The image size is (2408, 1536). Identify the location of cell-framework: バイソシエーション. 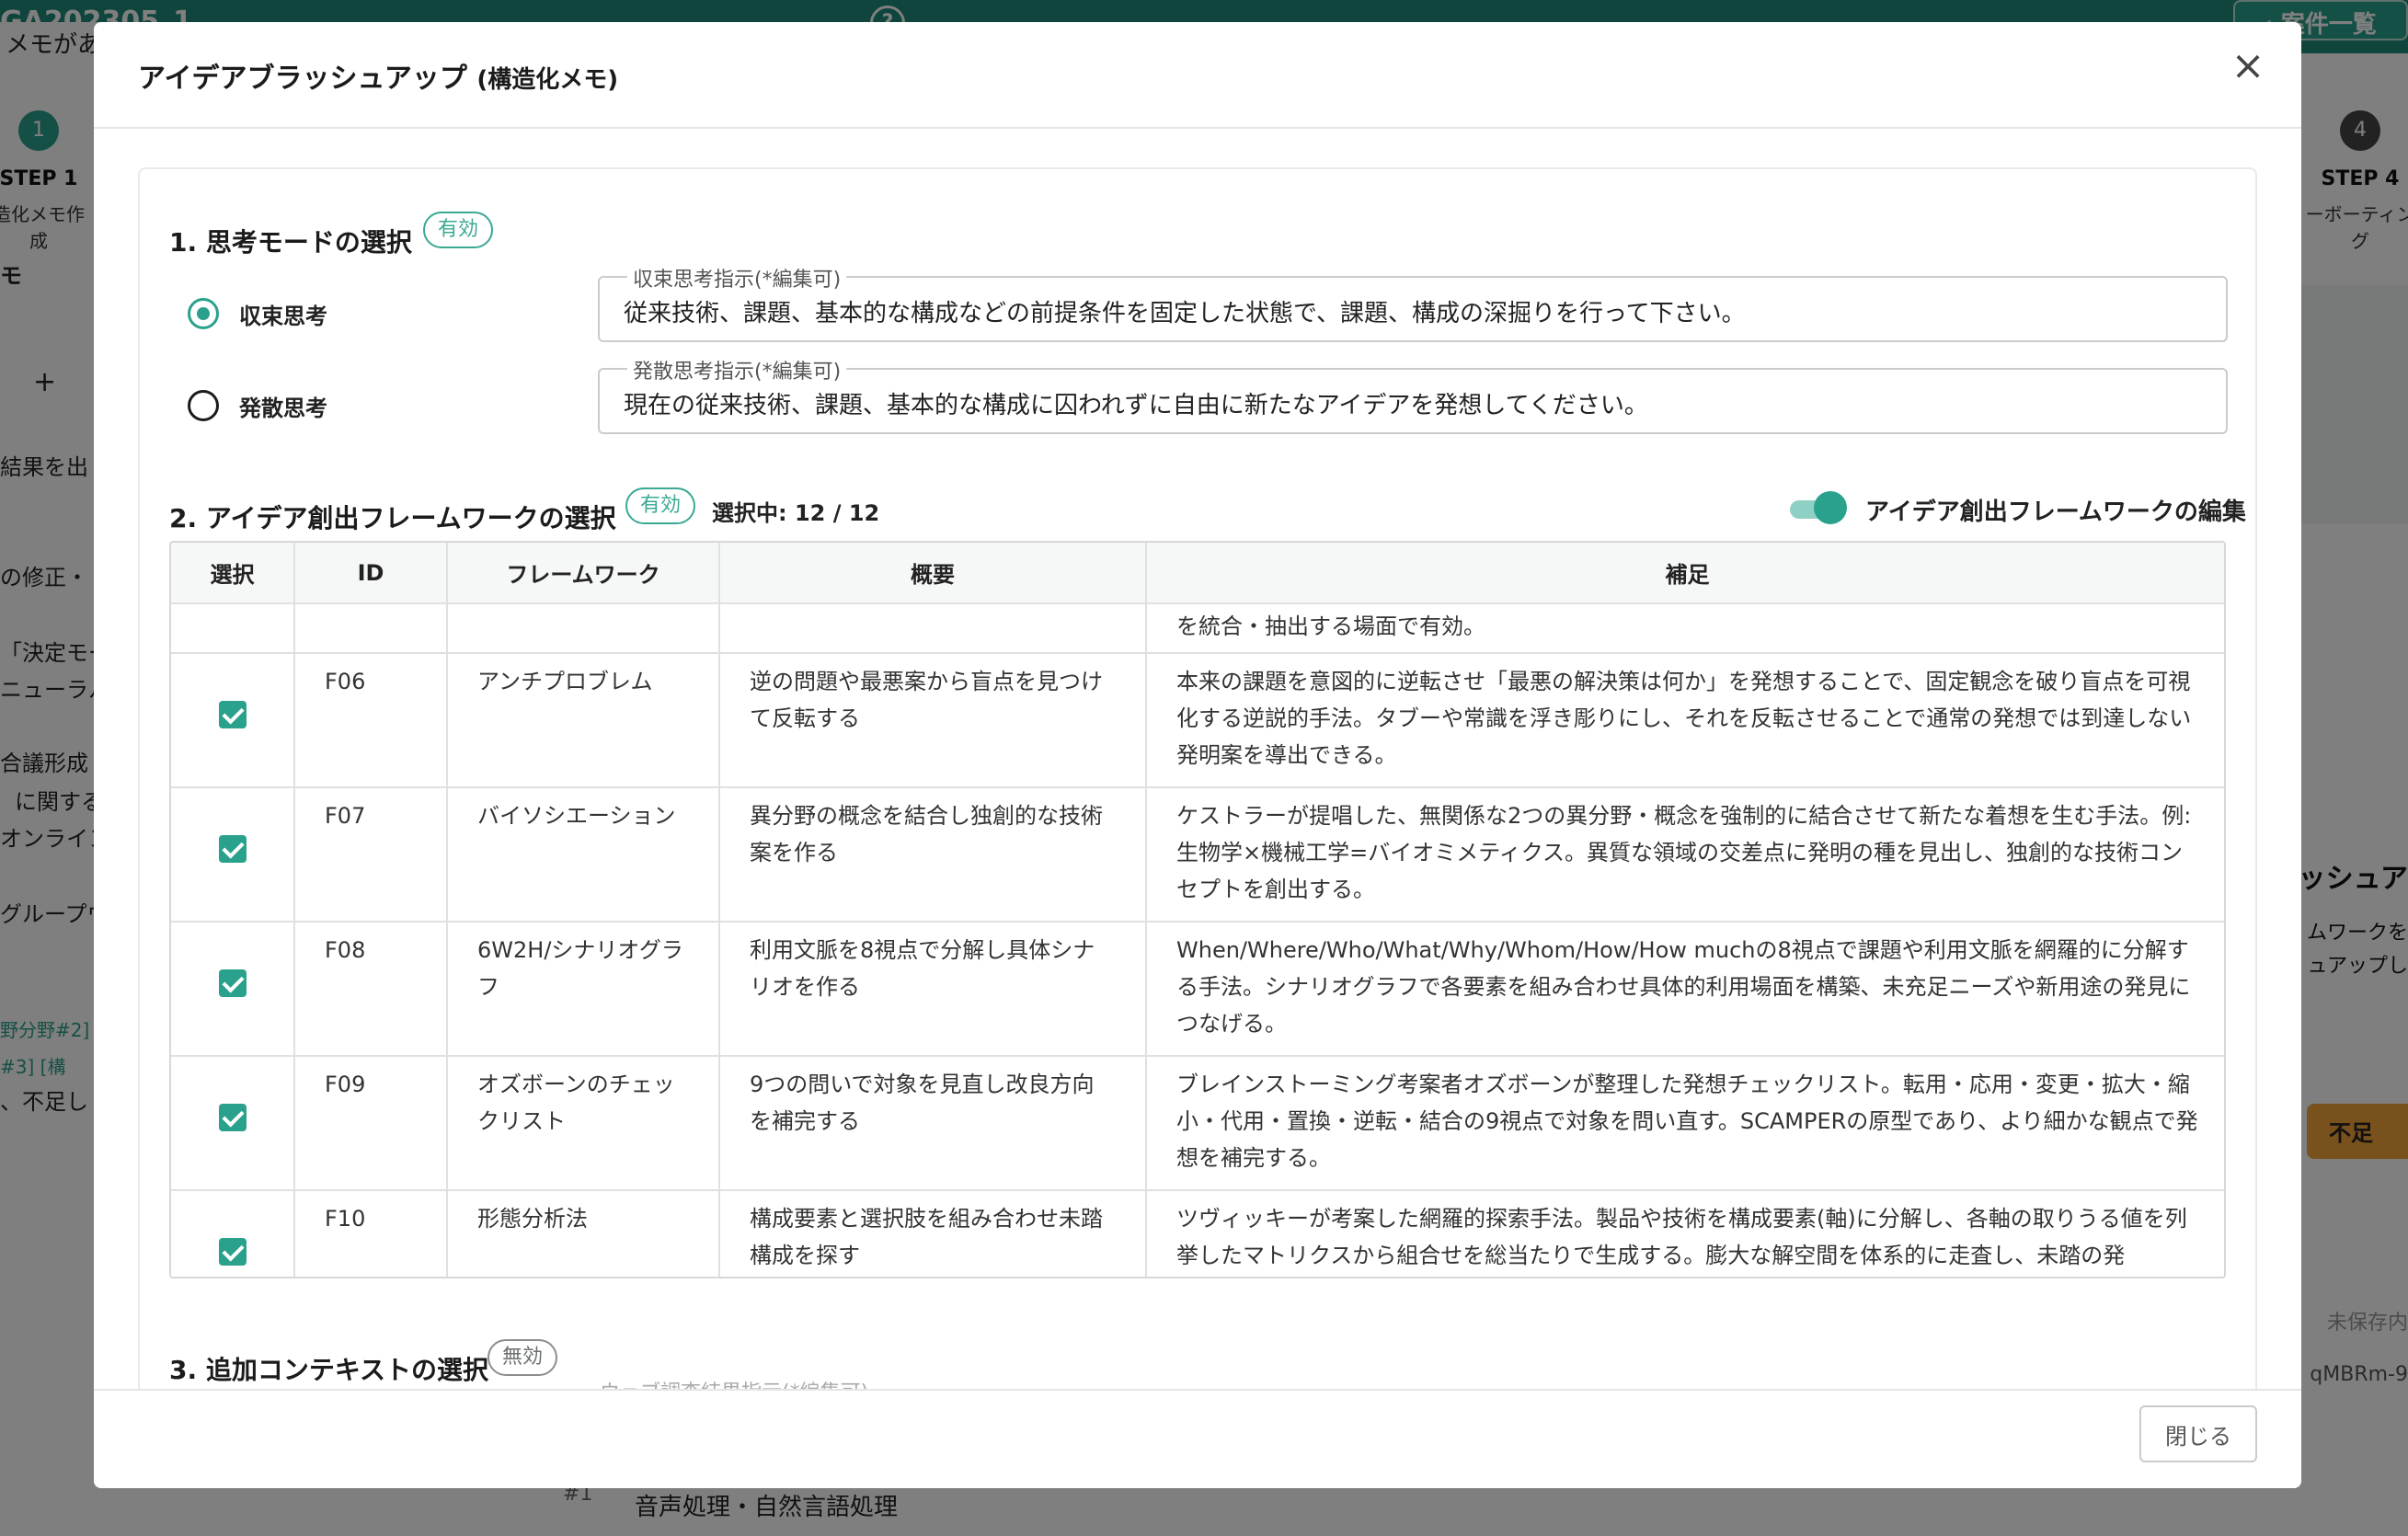
(583, 855).